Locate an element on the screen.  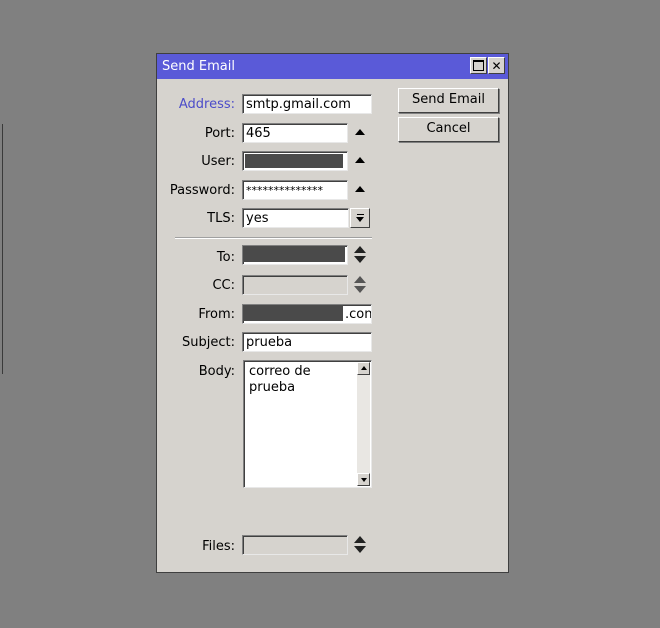
files-updown-icon is located at coordinates (360, 545).